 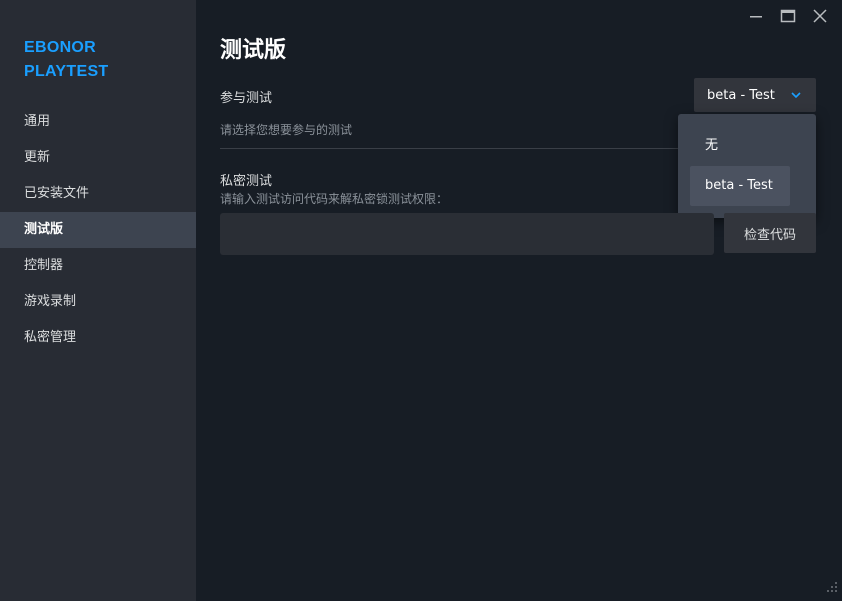 What do you see at coordinates (832, 587) in the screenshot?
I see `resize-grip-icon` at bounding box center [832, 587].